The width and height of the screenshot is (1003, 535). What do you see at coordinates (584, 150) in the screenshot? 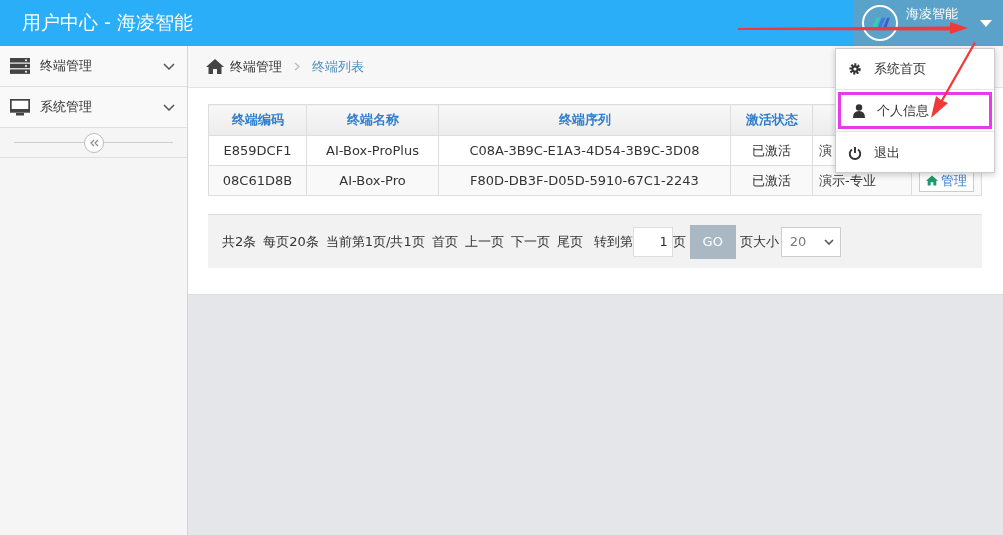
I see `table-cell: C08A-3B9C-E1A3-4D54-3B9C-3D08` at bounding box center [584, 150].